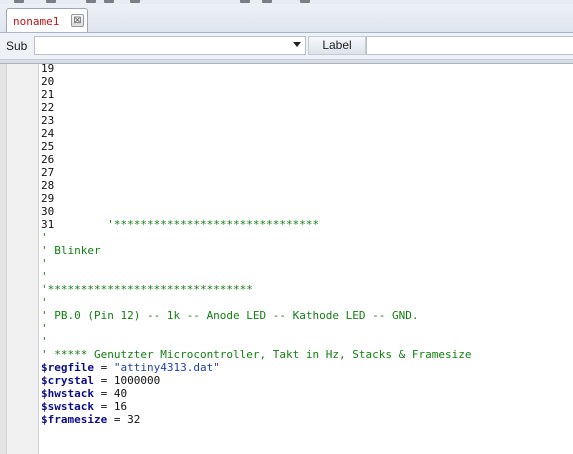  Describe the element at coordinates (124, 419) in the screenshot. I see `code-token: = 32` at that location.